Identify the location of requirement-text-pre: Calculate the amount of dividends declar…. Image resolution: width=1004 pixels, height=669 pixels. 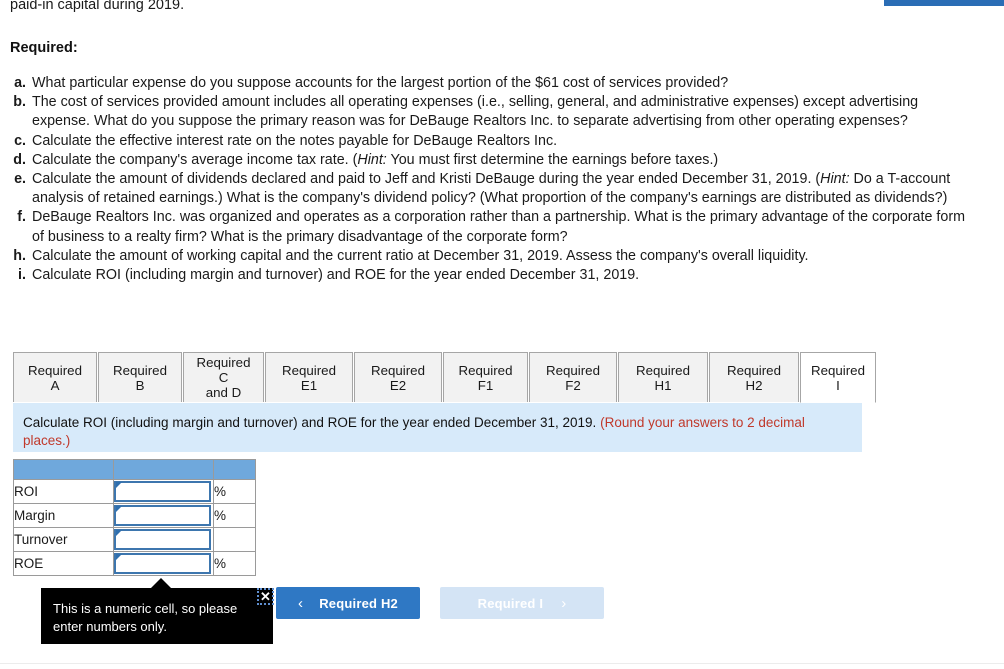
(426, 179).